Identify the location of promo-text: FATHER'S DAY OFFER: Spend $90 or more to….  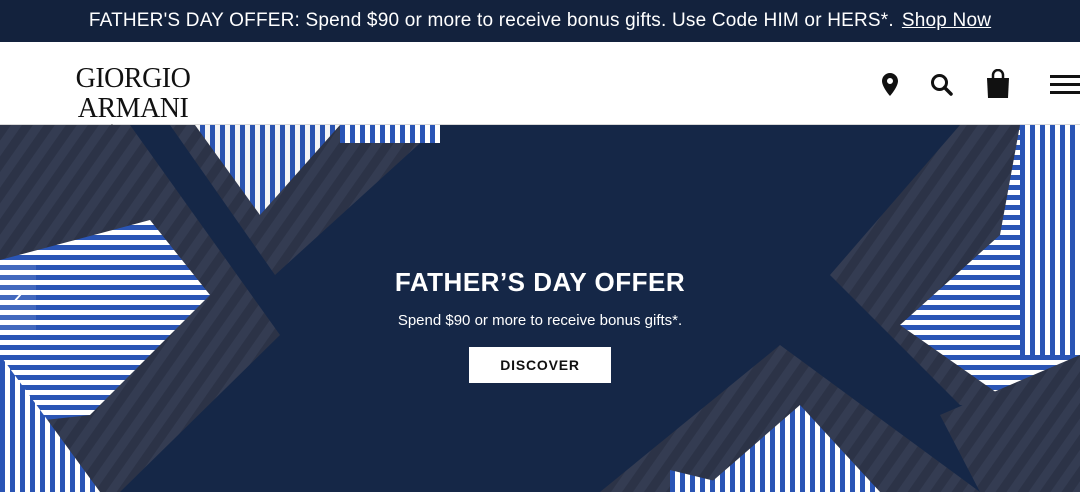
(540, 20).